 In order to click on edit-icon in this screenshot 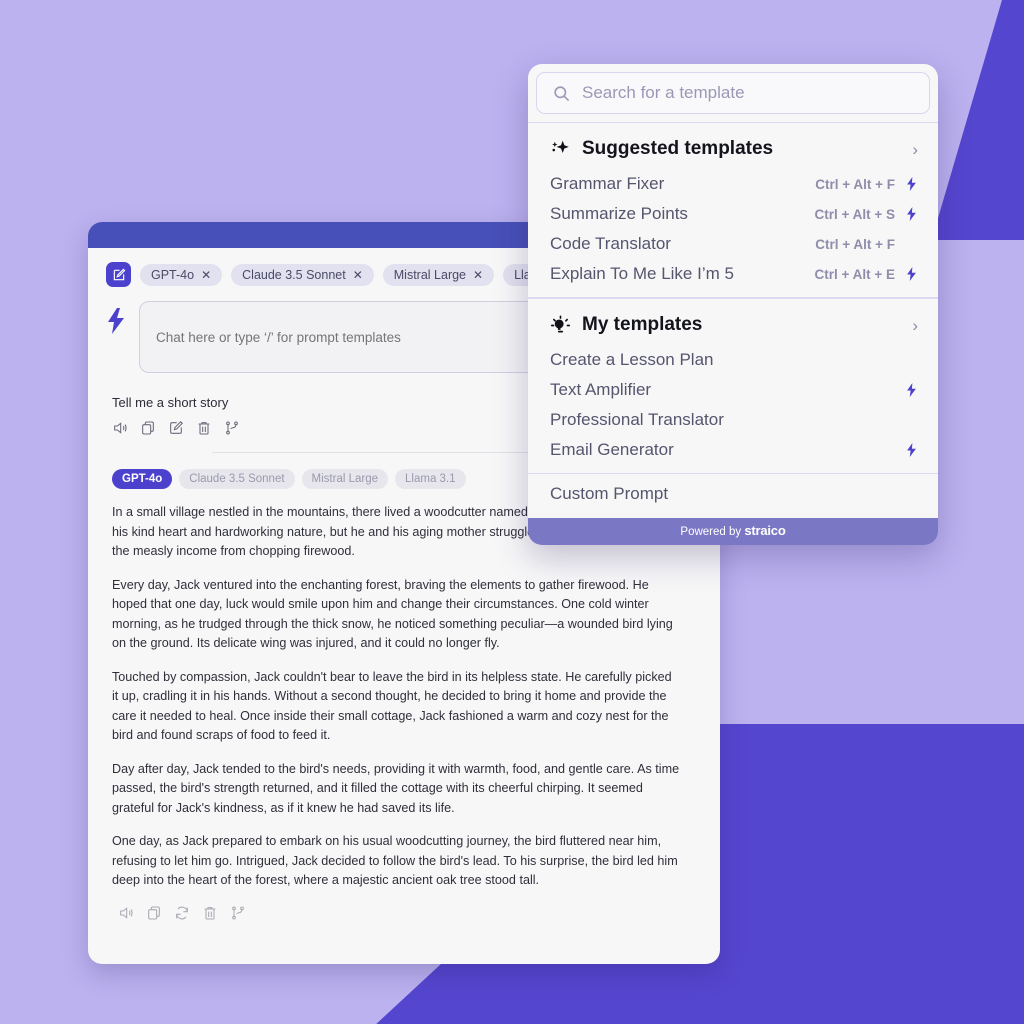, I will do `click(176, 428)`.